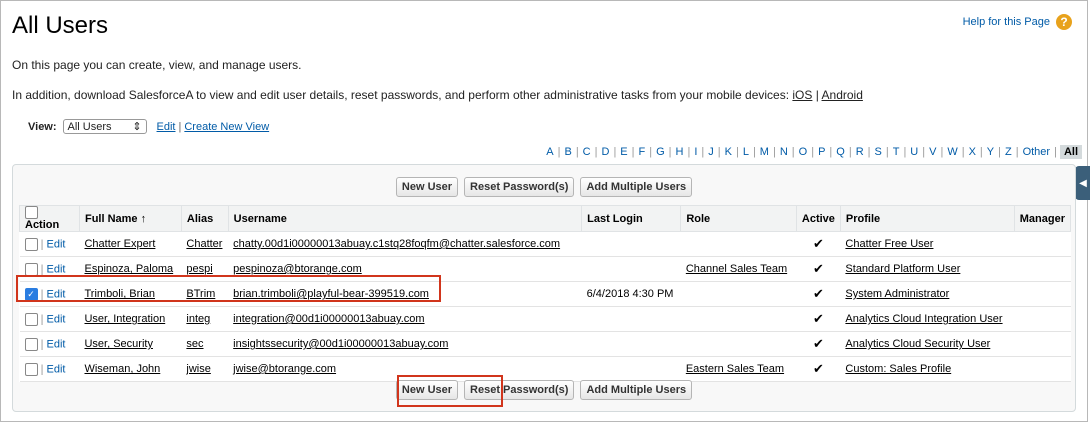 This screenshot has height=424, width=1090. What do you see at coordinates (902, 269) in the screenshot?
I see `profile-link: Standard Platform User` at bounding box center [902, 269].